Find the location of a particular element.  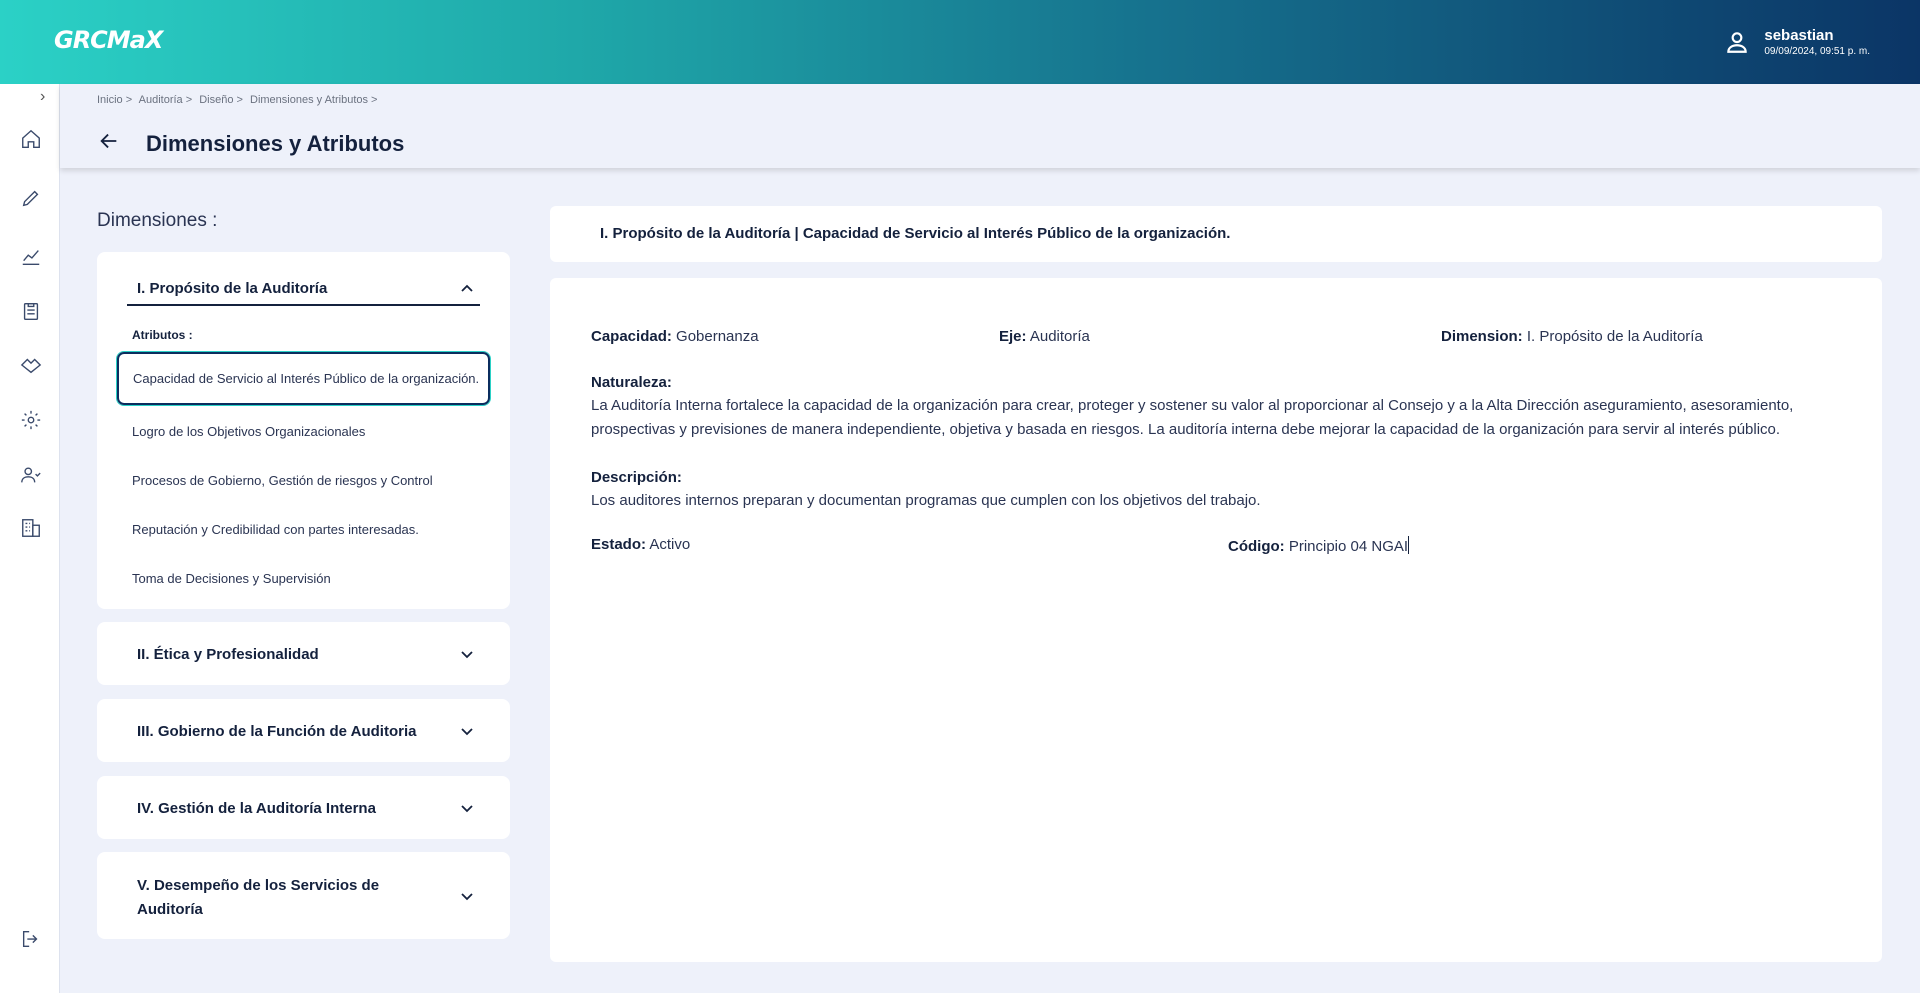

chart-icon is located at coordinates (31, 257).